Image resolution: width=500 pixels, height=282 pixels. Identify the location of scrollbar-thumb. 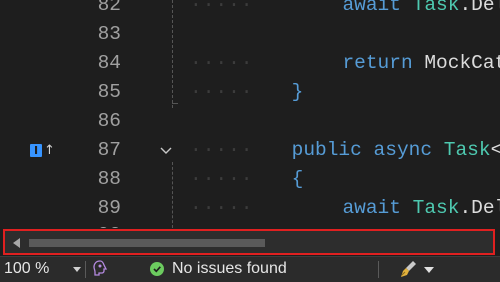
(147, 243).